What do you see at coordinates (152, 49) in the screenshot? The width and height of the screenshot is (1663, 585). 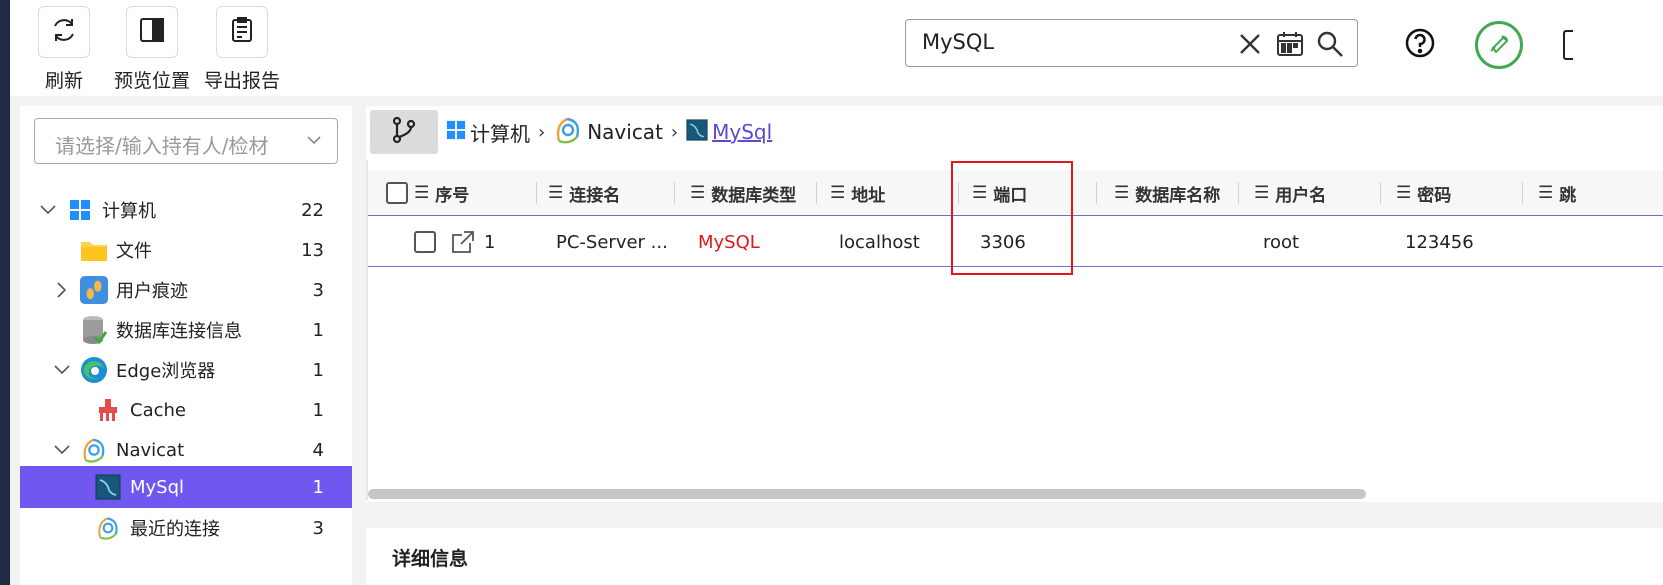 I see `preview-position-button: 预览位置` at bounding box center [152, 49].